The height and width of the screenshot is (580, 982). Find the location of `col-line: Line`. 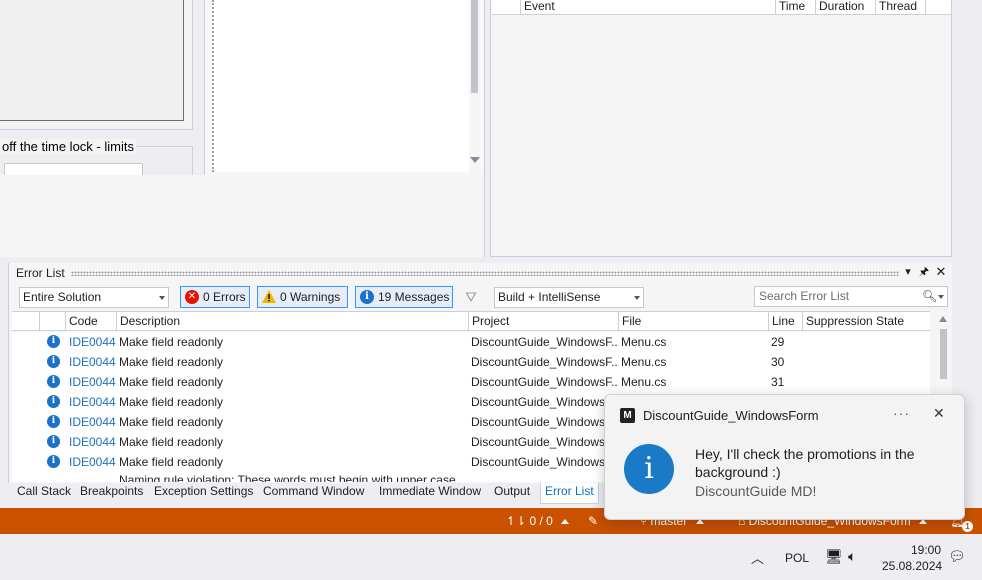

col-line: Line is located at coordinates (785, 321).